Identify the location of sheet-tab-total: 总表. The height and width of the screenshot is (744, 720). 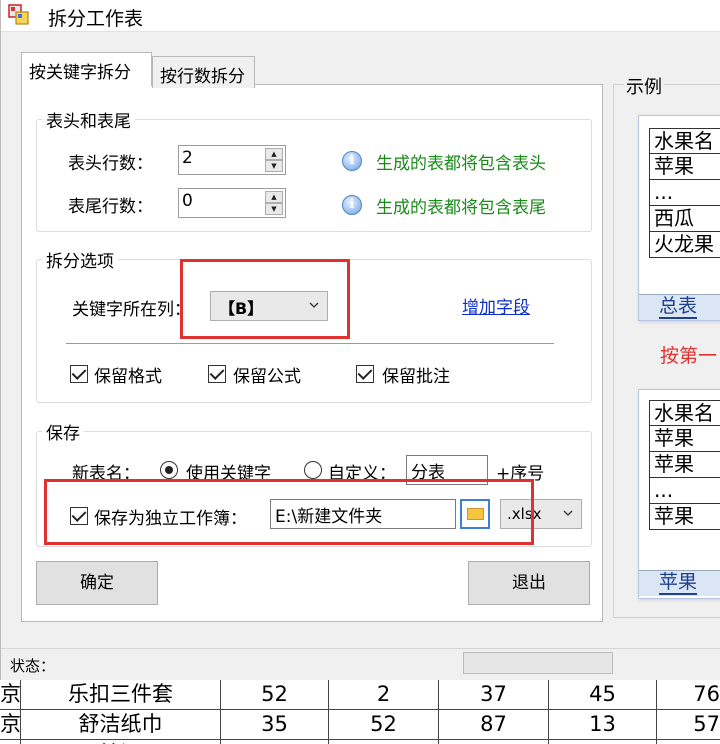
(678, 307).